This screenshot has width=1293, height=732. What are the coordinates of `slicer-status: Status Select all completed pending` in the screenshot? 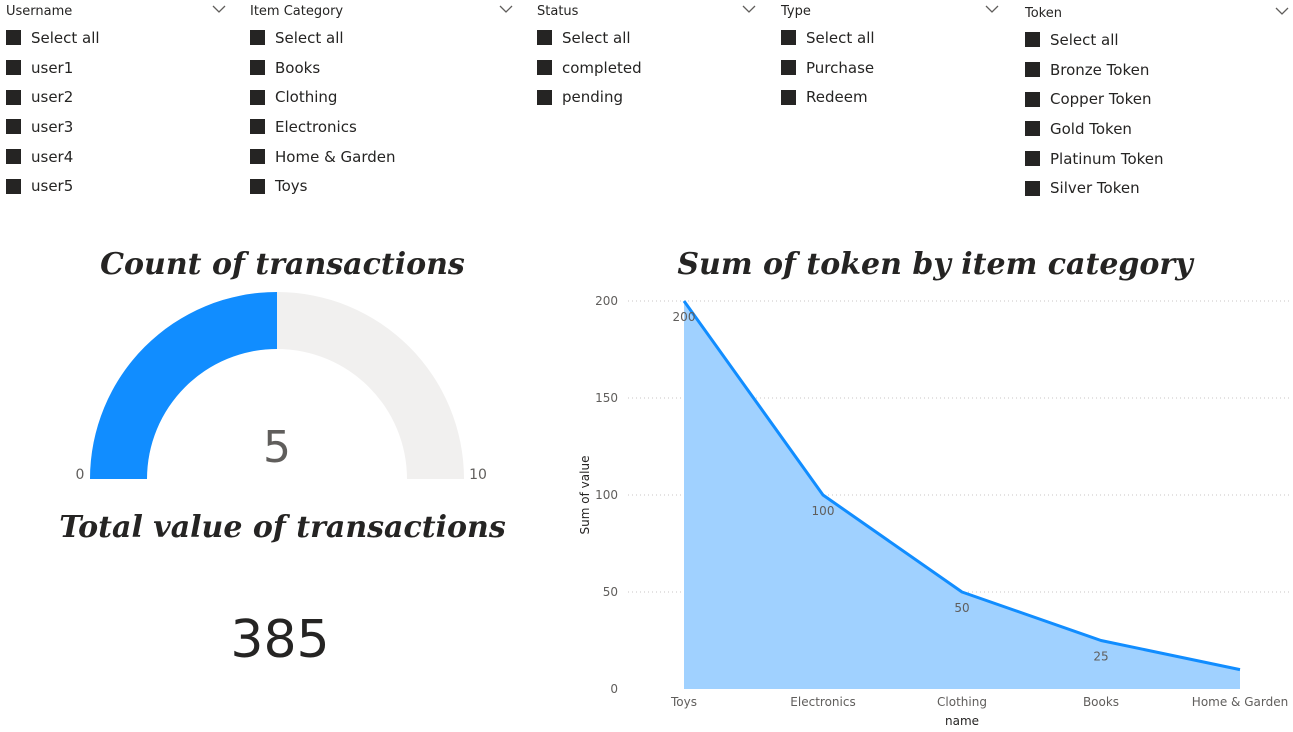 It's located at (646, 56).